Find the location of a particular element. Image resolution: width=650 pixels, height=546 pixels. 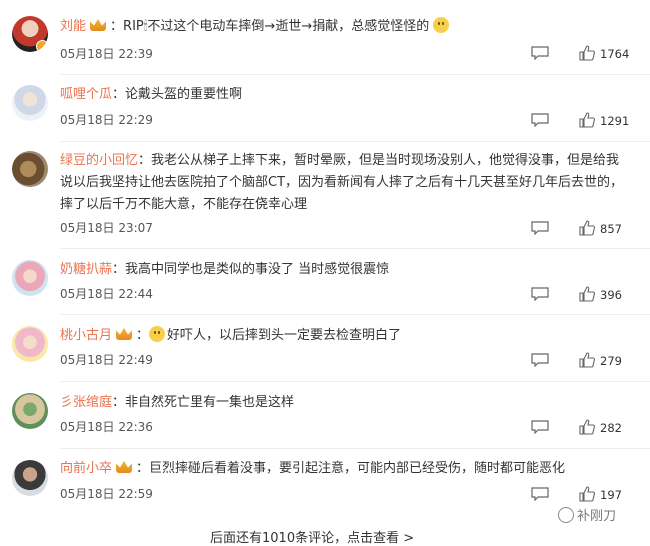

like-count: 1764 is located at coordinates (615, 54).